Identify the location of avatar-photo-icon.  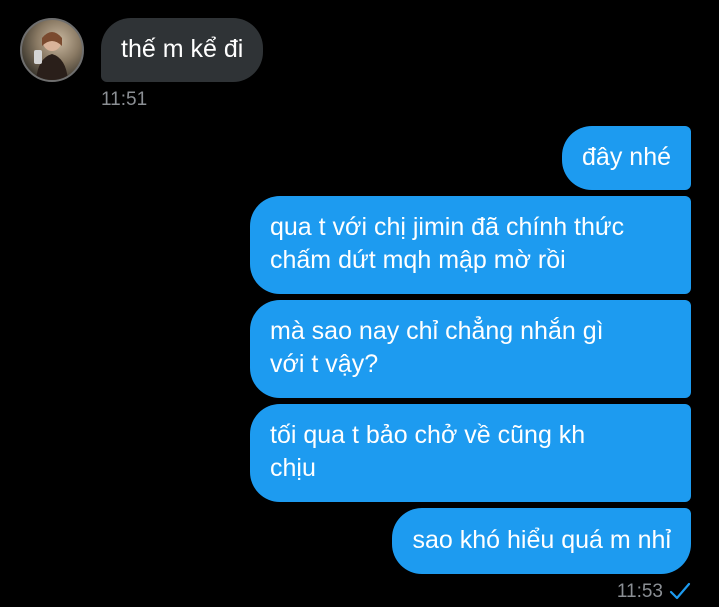
(51, 56).